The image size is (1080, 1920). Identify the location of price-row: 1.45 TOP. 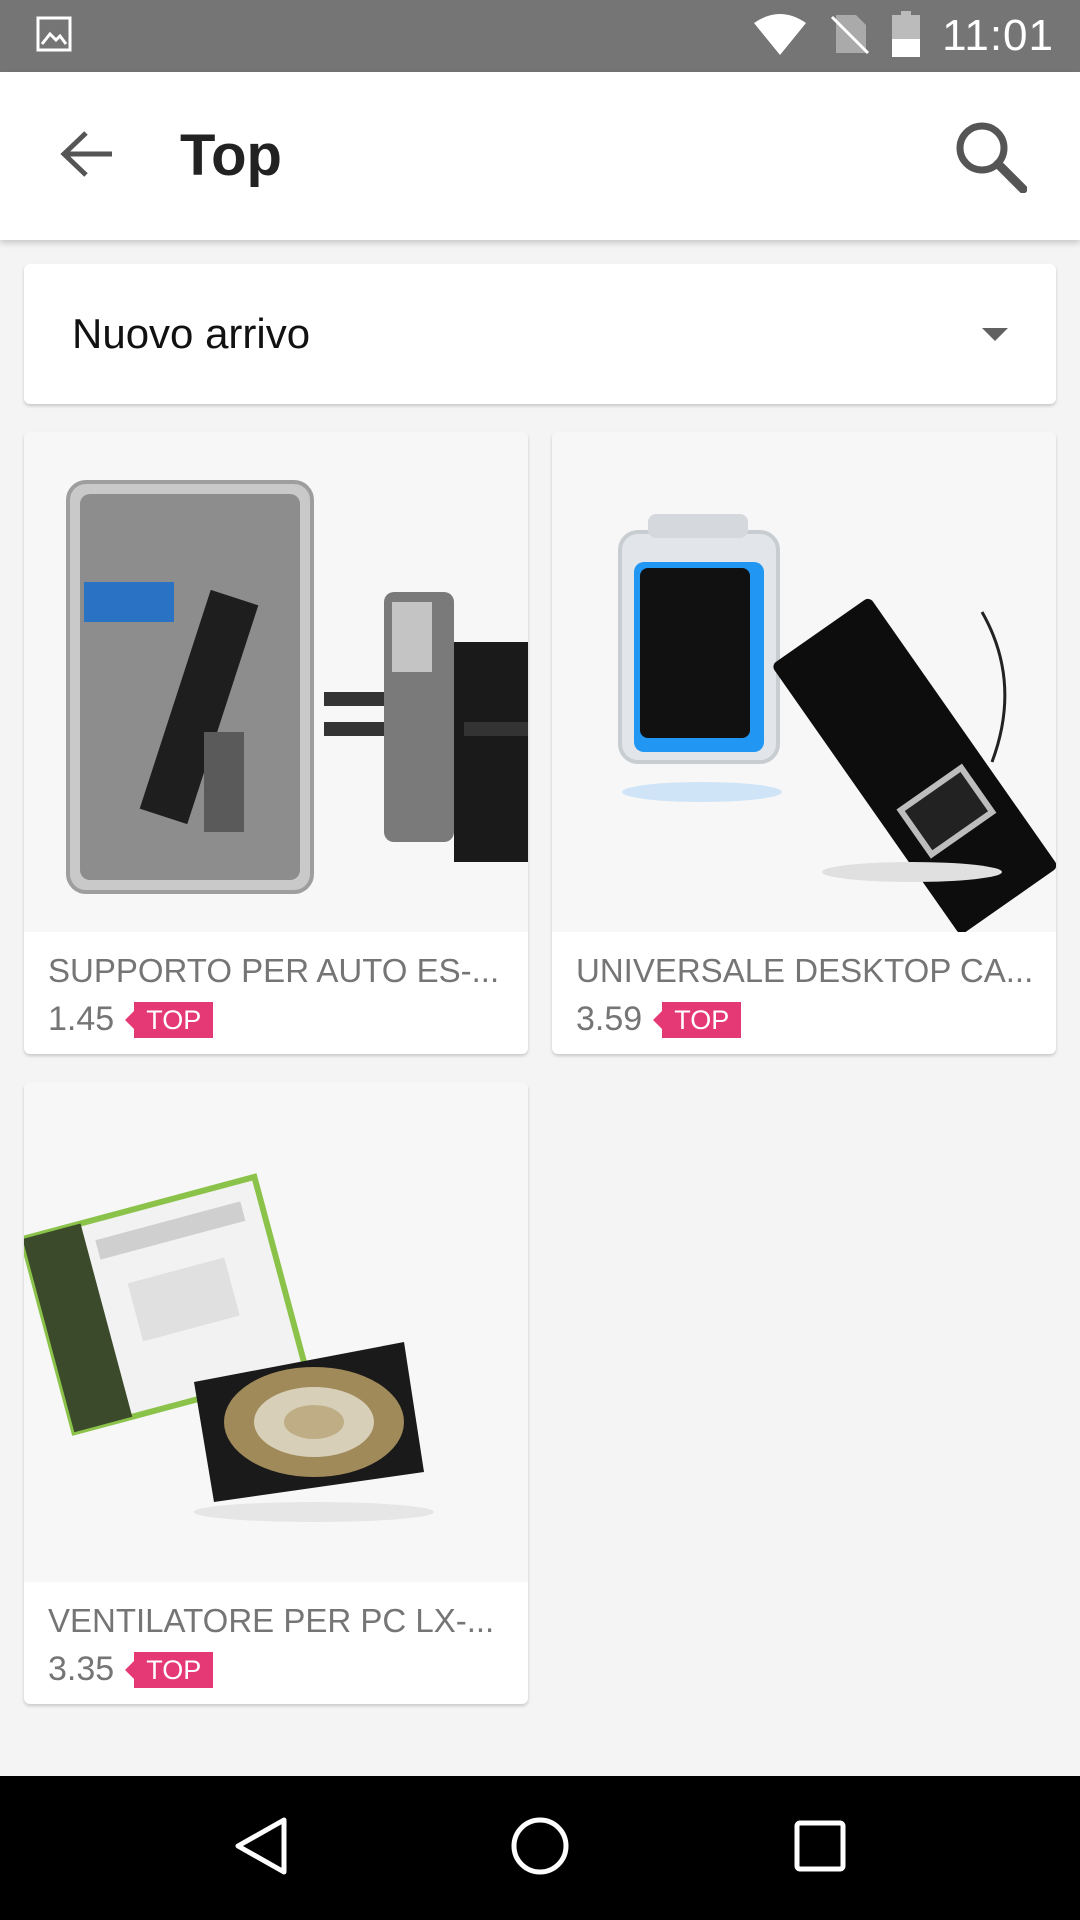
(131, 1019).